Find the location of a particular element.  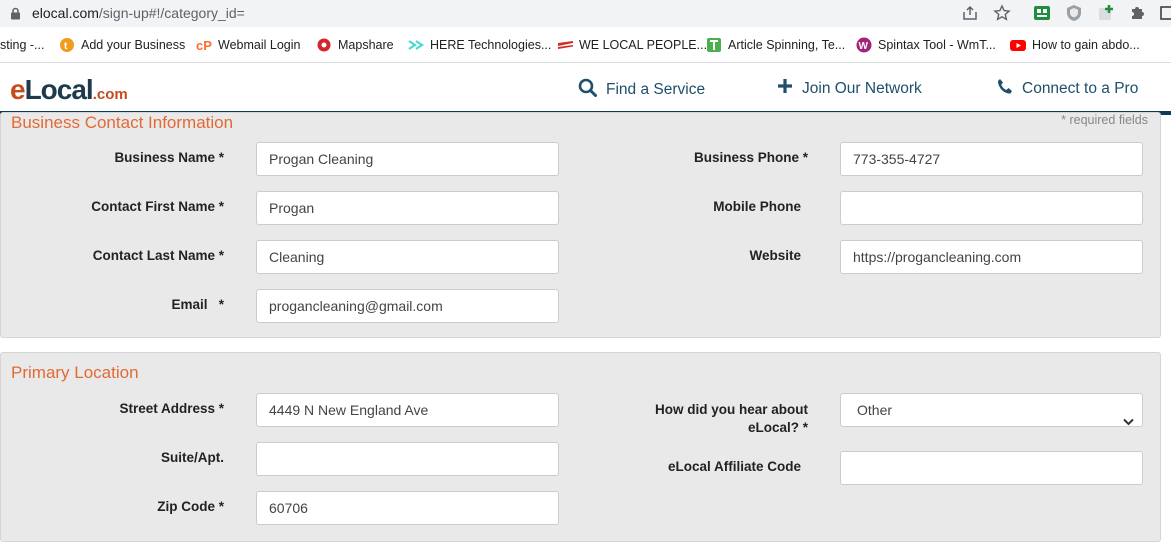

url-host: elocal.com is located at coordinates (65, 13).